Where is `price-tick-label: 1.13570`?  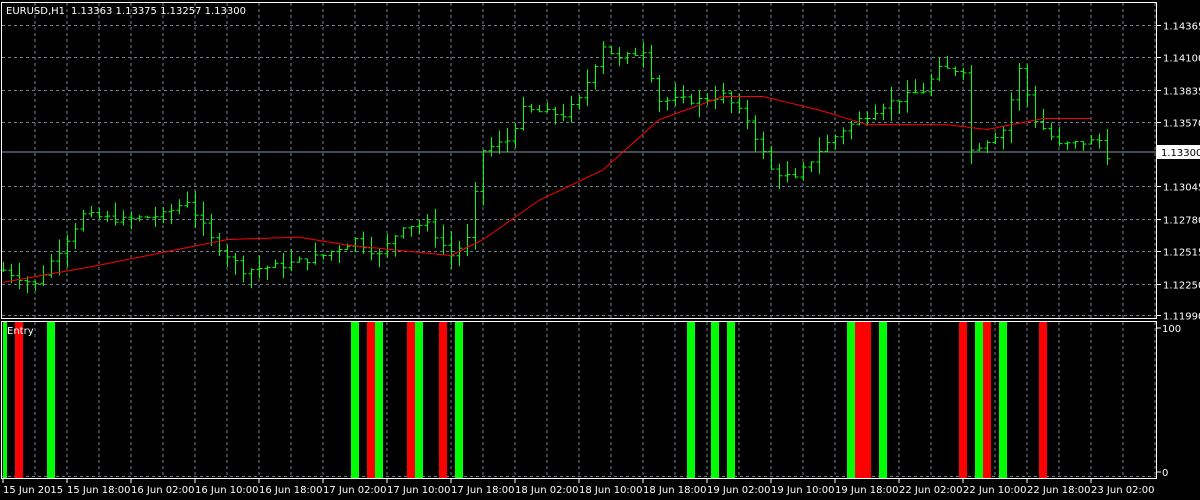
price-tick-label: 1.13570 is located at coordinates (1181, 124).